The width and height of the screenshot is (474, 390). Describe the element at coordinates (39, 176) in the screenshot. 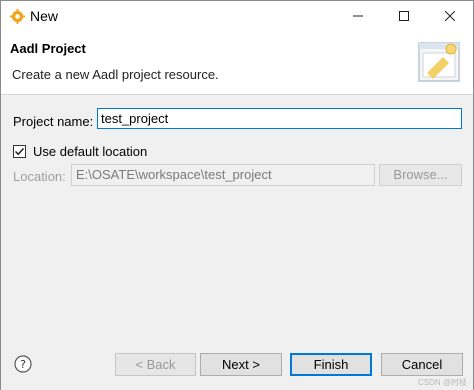

I see `location-label: Location:` at that location.